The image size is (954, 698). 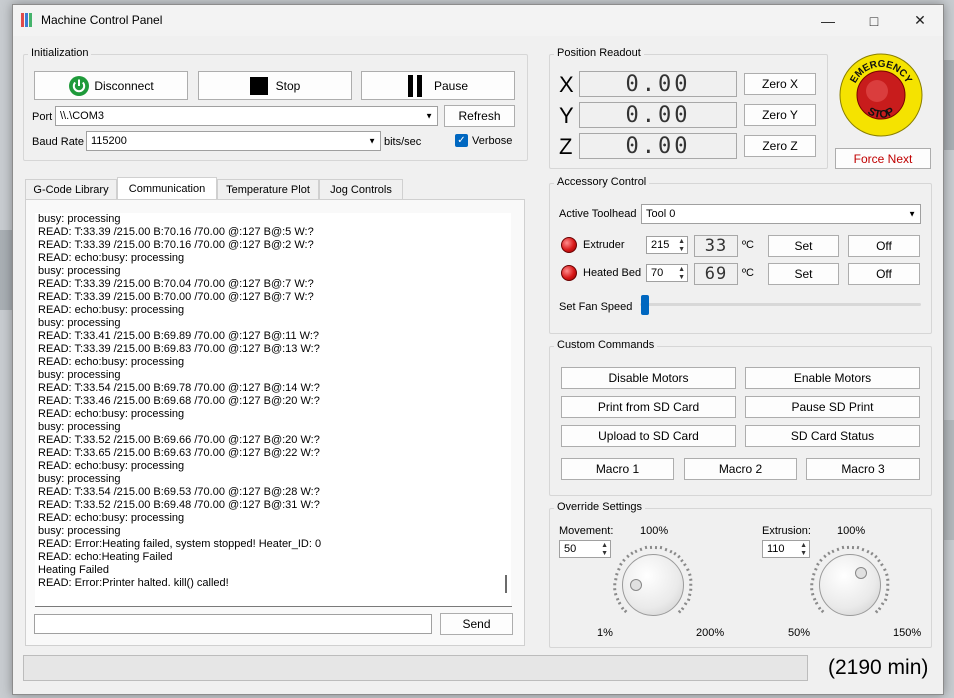 I want to click on command-input, so click(x=233, y=624).